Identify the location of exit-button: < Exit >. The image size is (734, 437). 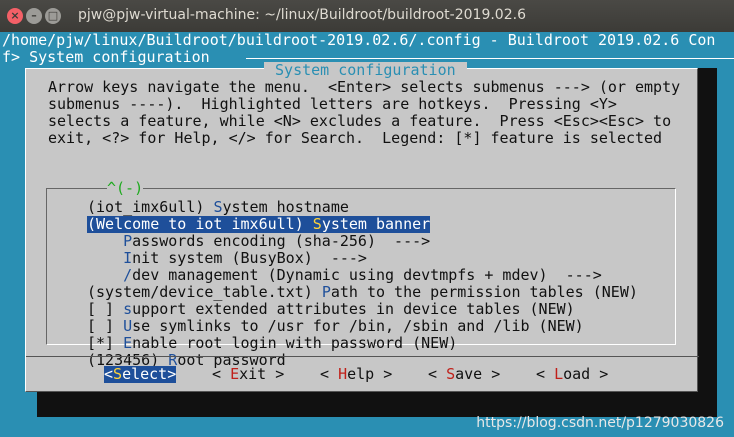
(248, 374).